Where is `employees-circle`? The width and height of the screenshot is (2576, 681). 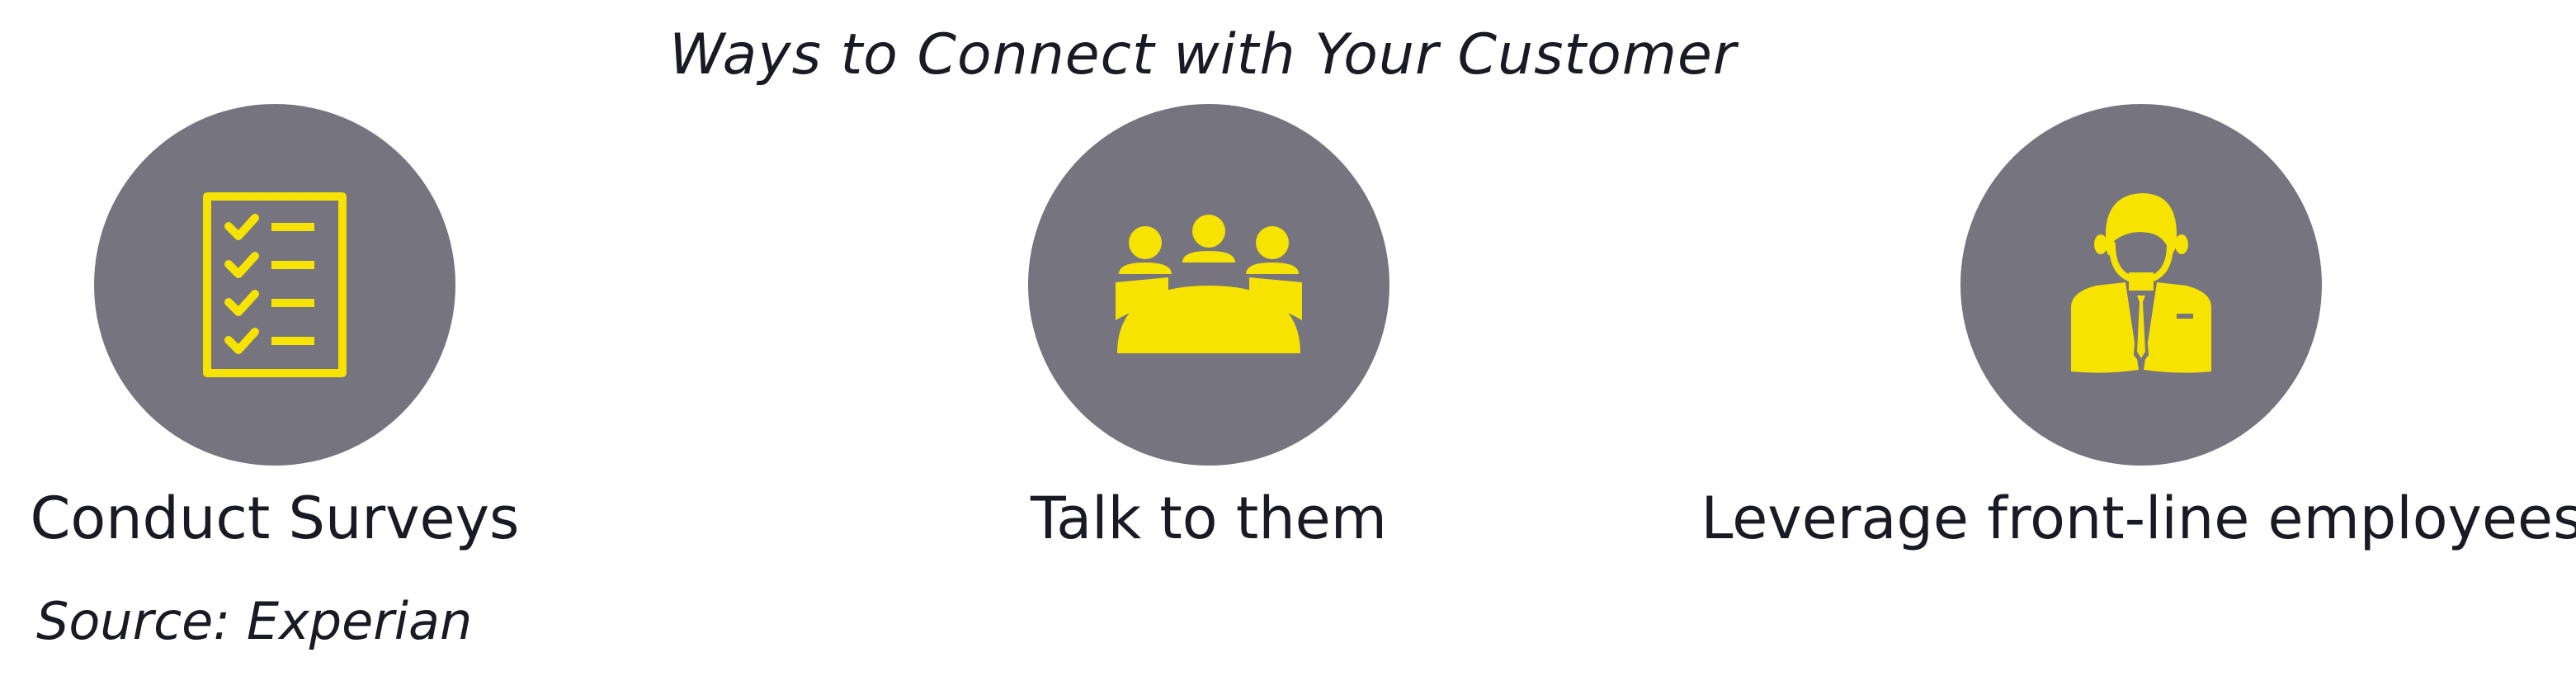
employees-circle is located at coordinates (2141, 285).